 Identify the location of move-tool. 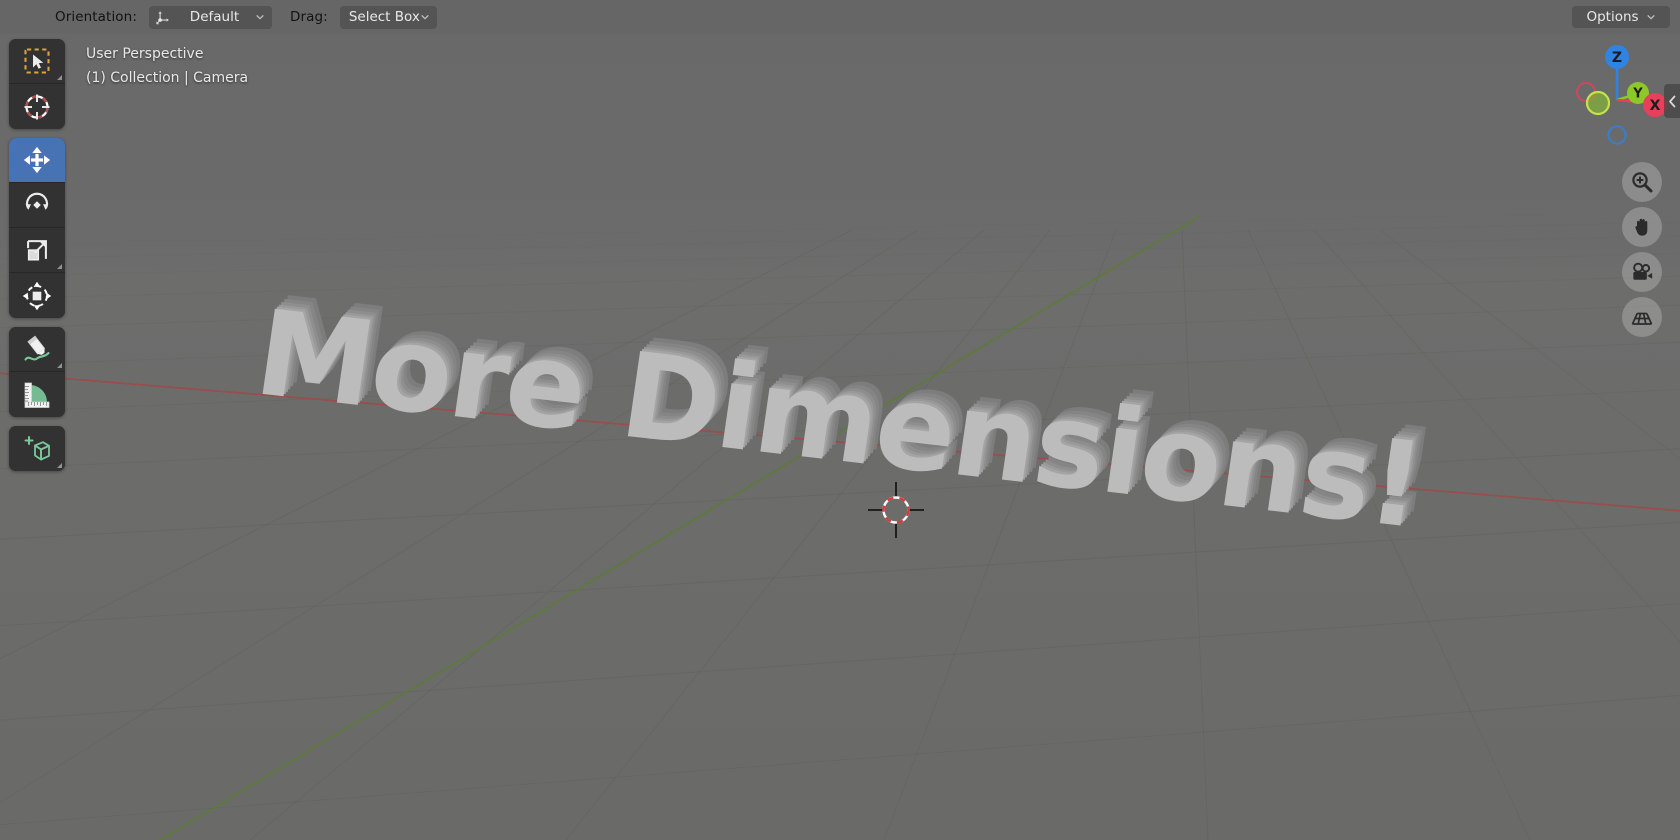
(37, 160).